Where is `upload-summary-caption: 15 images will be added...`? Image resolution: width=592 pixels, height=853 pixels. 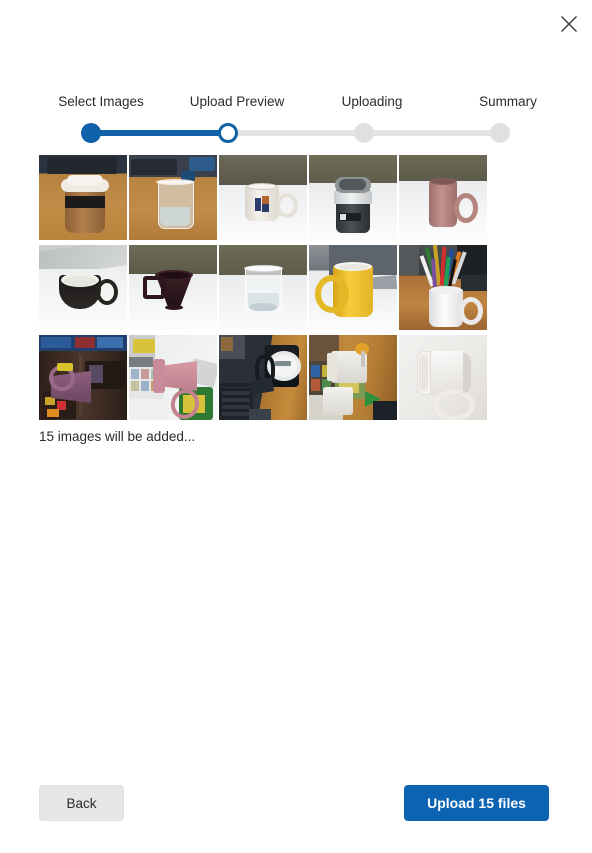
upload-summary-caption: 15 images will be added... is located at coordinates (117, 436).